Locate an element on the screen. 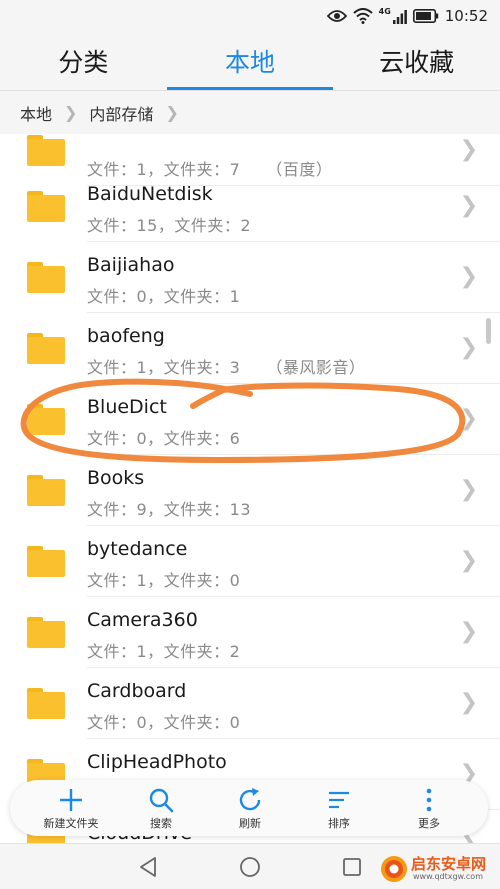 The width and height of the screenshot is (500, 889). status-time: 10:52 is located at coordinates (466, 16).